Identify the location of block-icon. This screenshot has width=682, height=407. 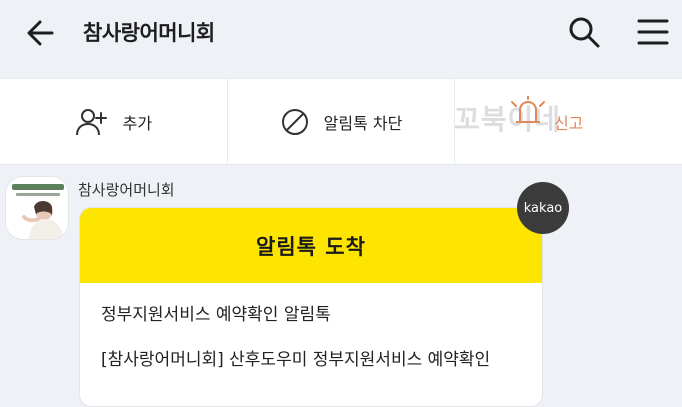
(294, 121).